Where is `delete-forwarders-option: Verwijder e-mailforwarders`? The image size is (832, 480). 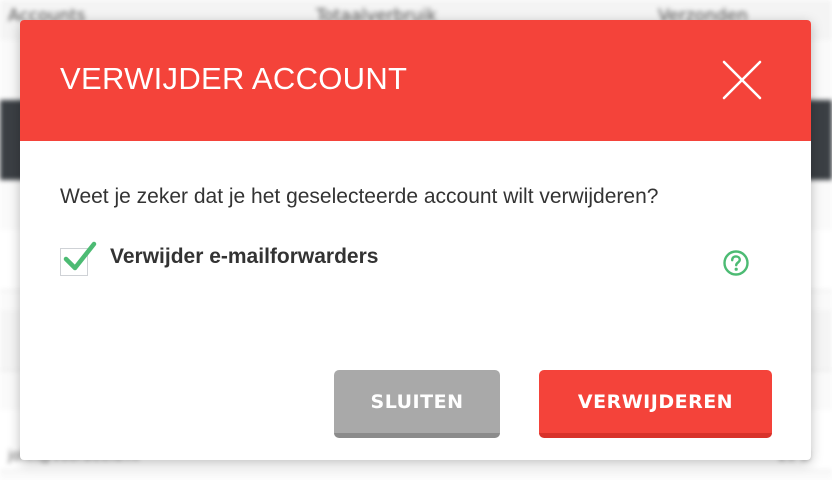
delete-forwarders-option: Verwijder e-mailforwarders is located at coordinates (410, 261).